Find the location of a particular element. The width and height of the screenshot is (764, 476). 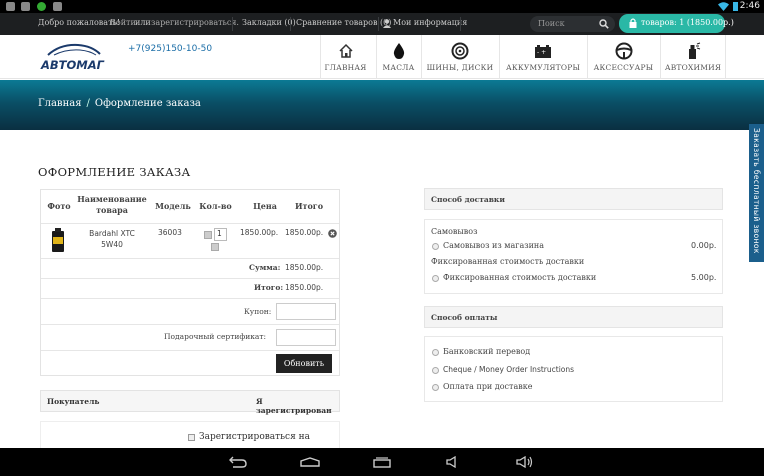

battery-icon is located at coordinates (735, 6).